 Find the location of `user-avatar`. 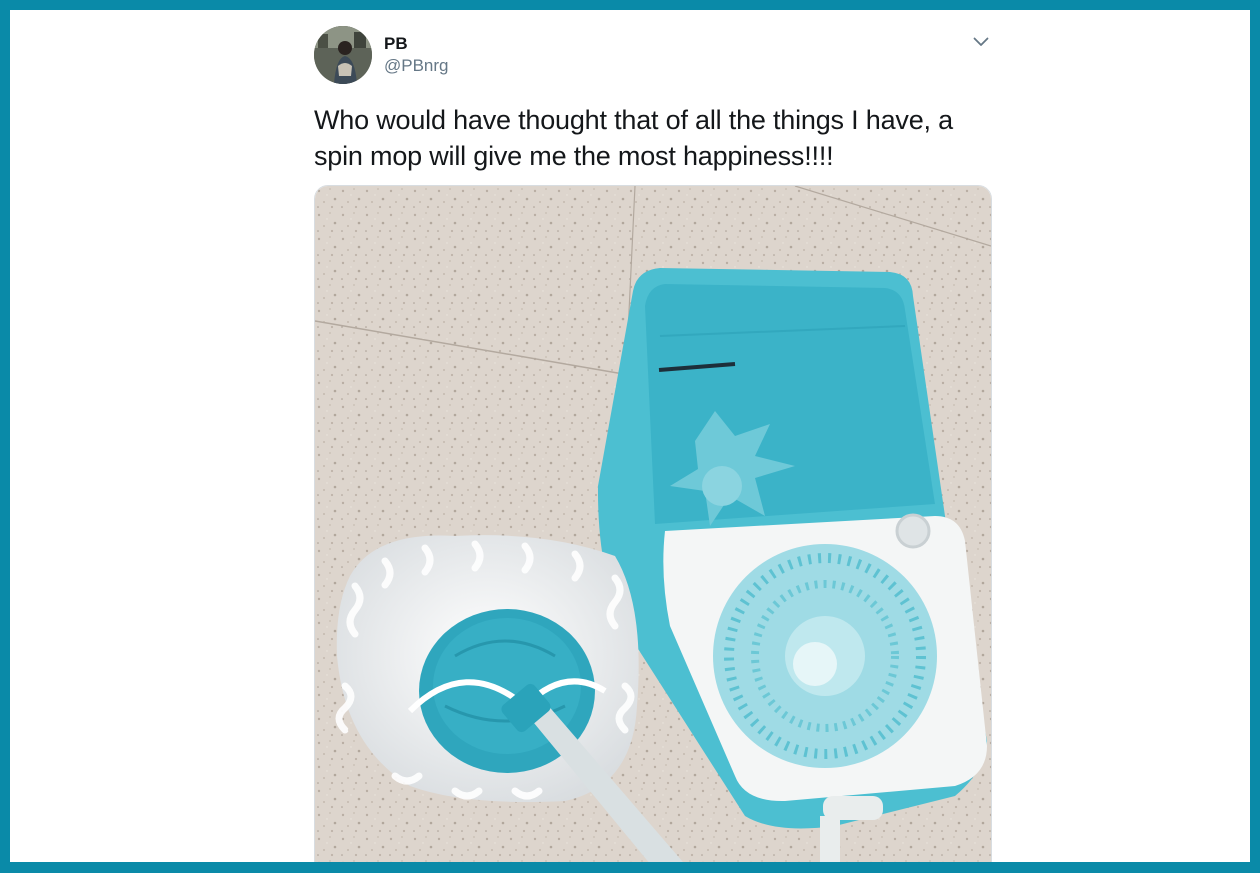

user-avatar is located at coordinates (343, 55).